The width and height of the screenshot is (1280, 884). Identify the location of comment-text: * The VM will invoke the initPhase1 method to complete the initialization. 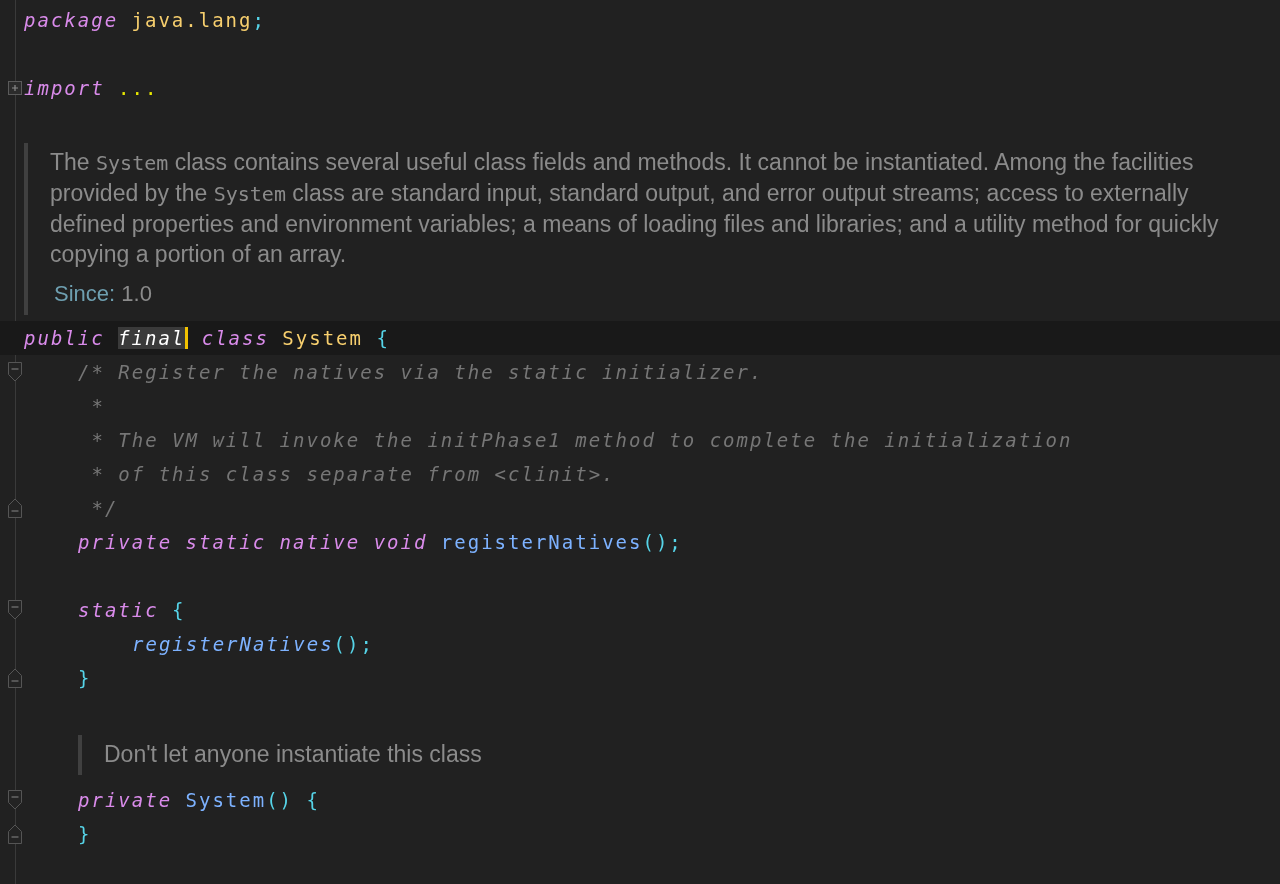
(581, 440).